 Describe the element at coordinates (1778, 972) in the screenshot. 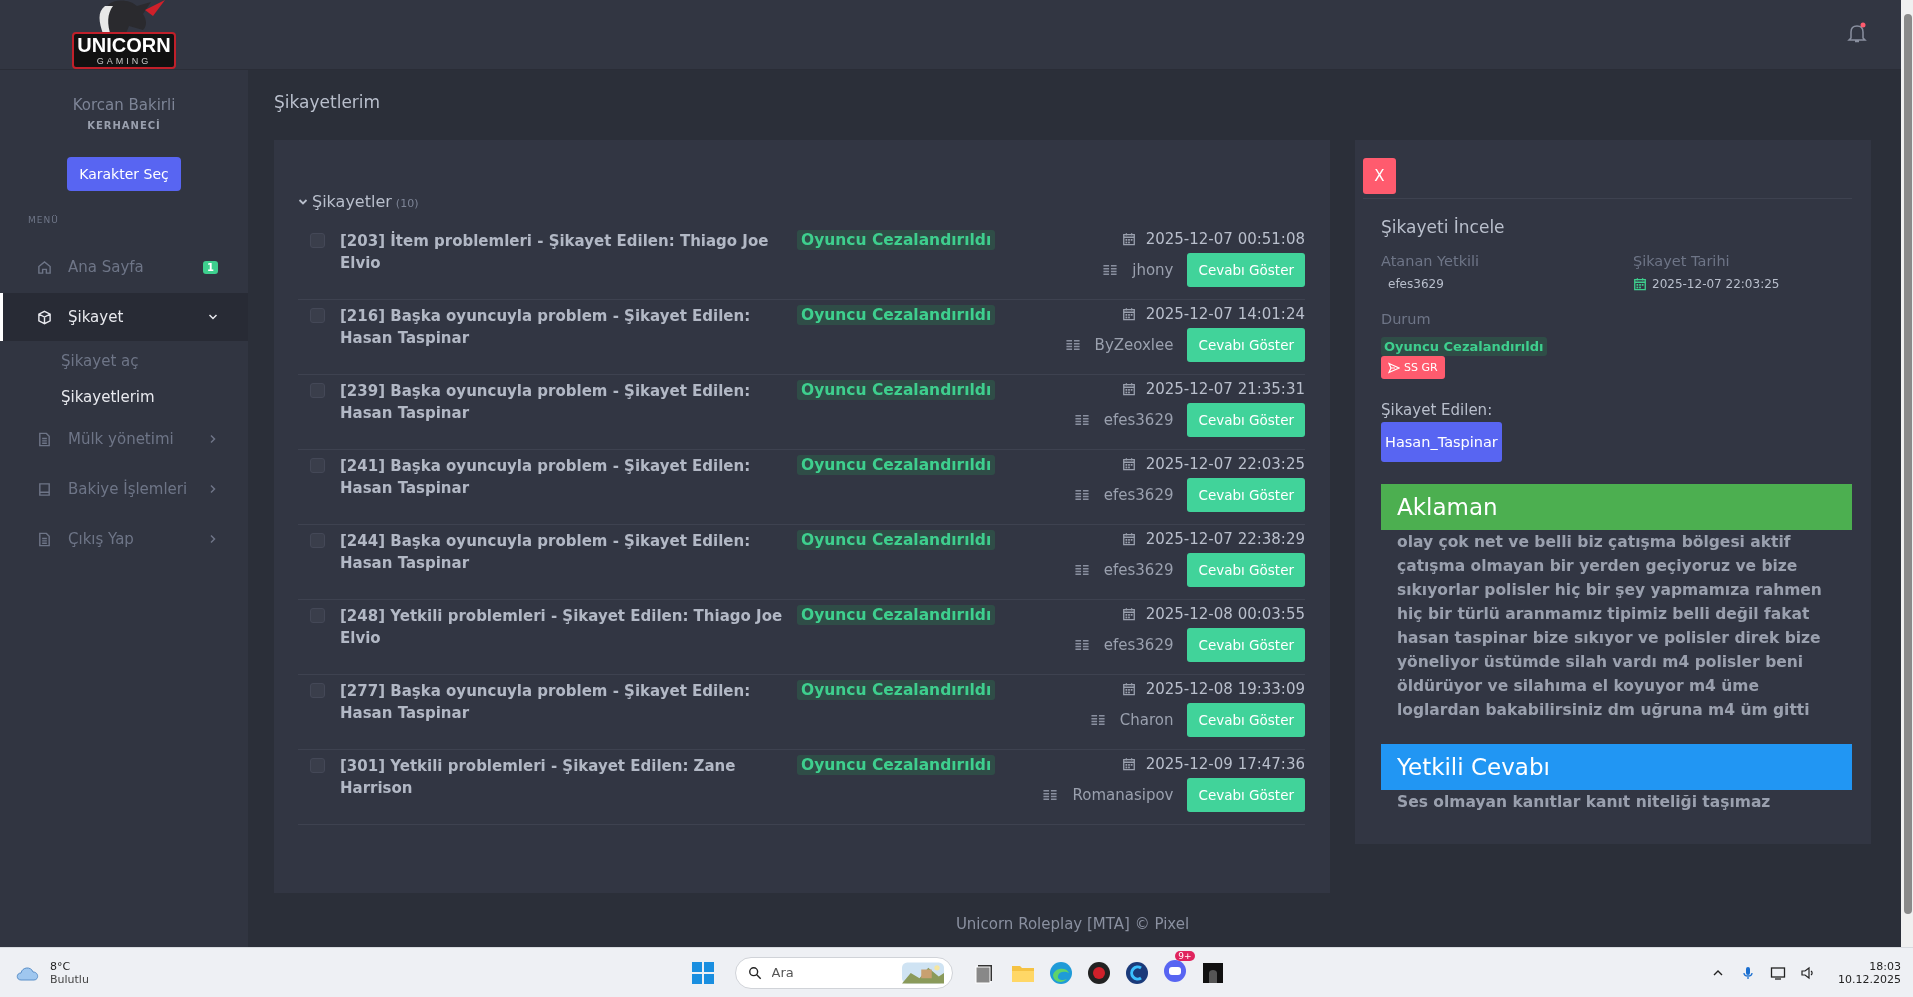

I see `monitor-icon` at that location.